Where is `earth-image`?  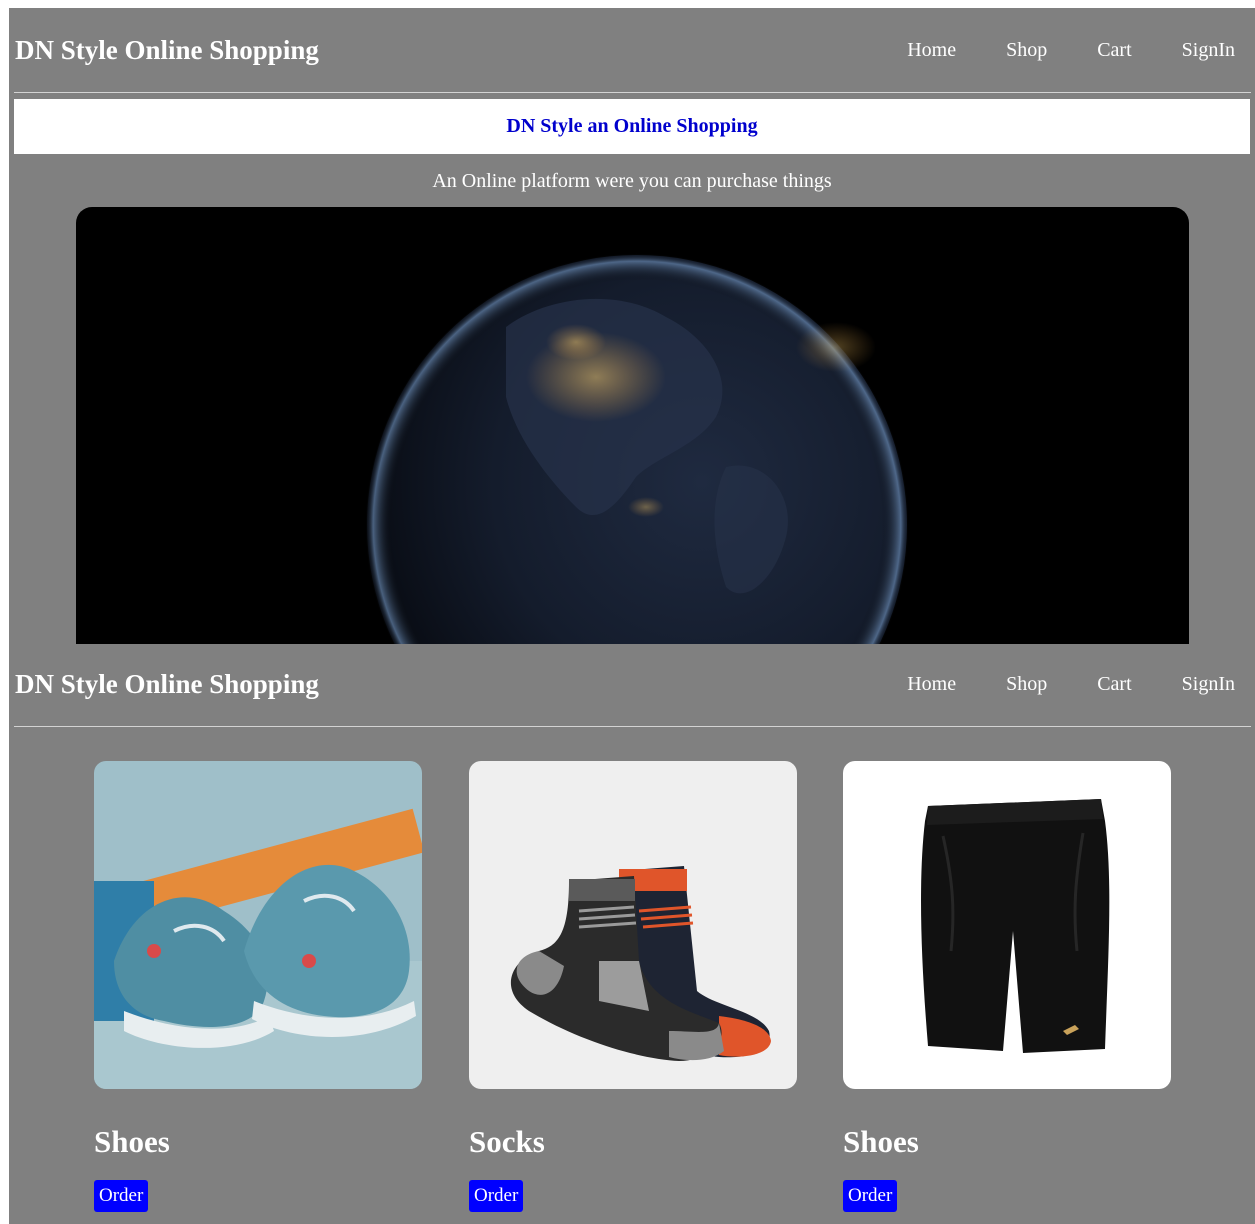 earth-image is located at coordinates (637, 448).